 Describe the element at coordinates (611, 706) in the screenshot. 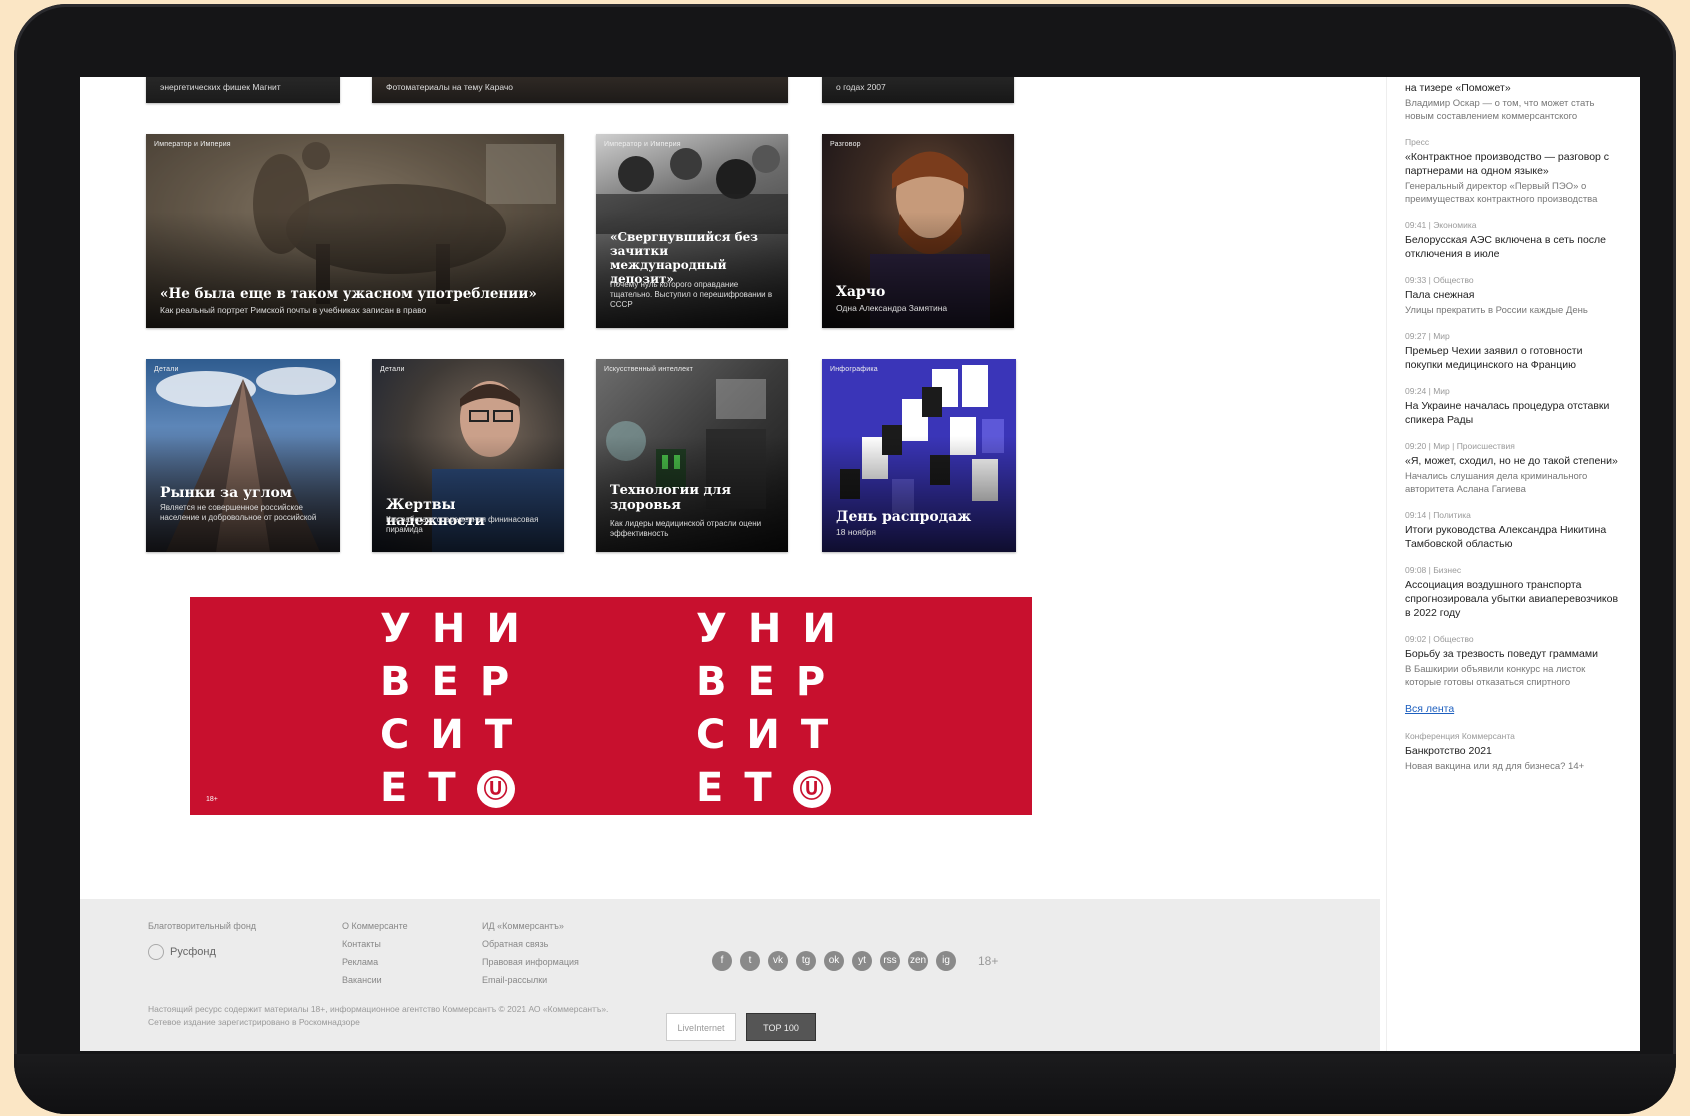

I see `university-ad-banner: УНИ ВЕР СИТ ЕТ Ⓤ УНИ ВЕР СИТ ЕТ Ⓤ 18+` at that location.